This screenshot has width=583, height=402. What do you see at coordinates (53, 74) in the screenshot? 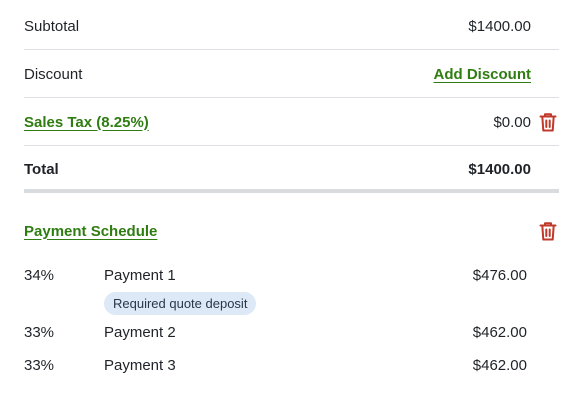
I see `discount-label: Discount` at bounding box center [53, 74].